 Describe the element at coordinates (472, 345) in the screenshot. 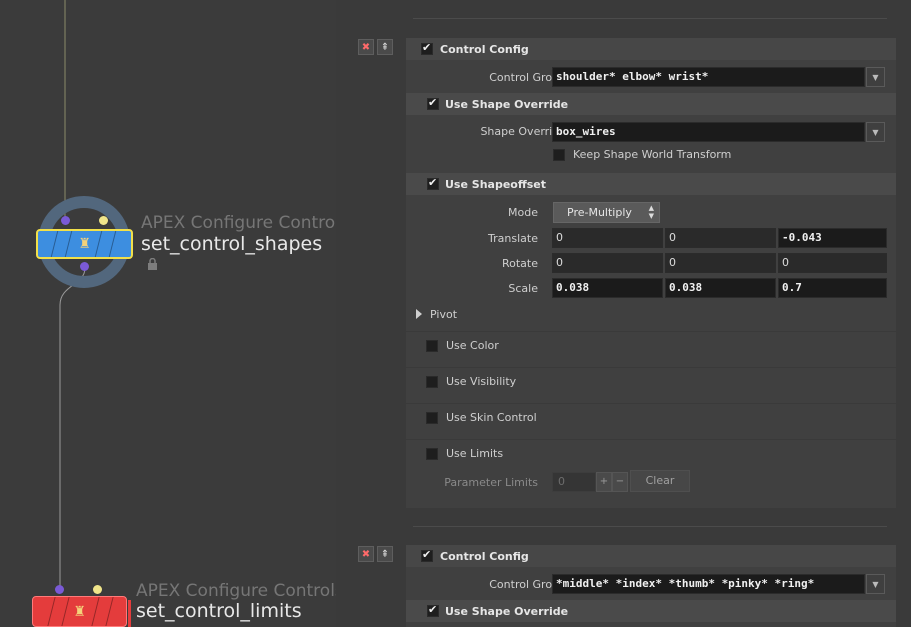

I see `use-color-label: Use Color` at that location.